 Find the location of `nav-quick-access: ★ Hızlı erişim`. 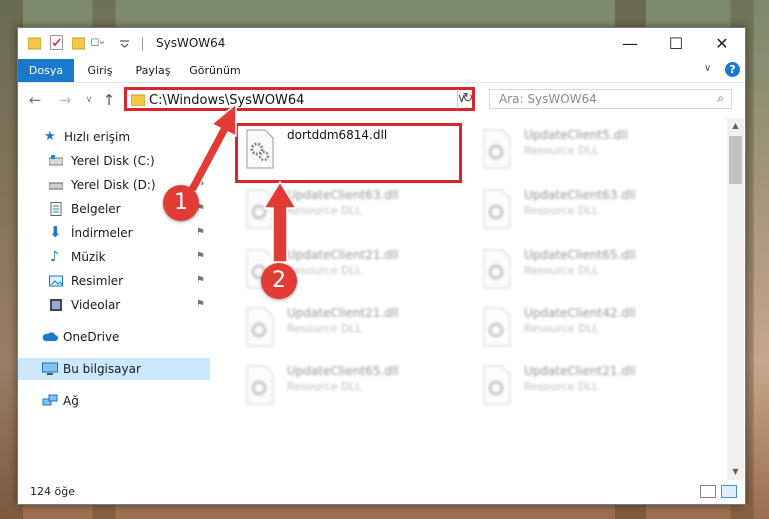

nav-quick-access: ★ Hızlı erişim is located at coordinates (114, 137).